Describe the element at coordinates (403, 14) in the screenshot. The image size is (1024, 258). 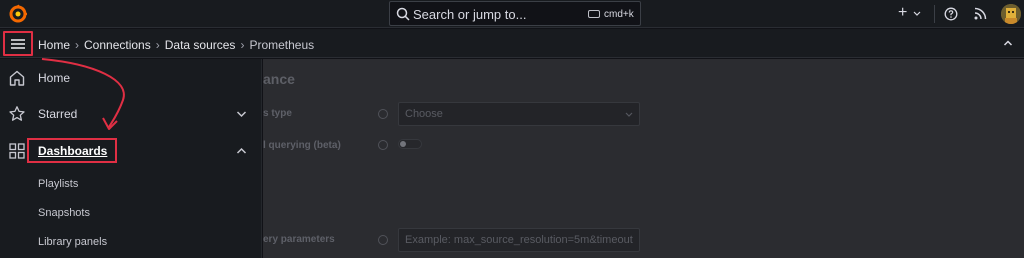
I see `search-icon` at that location.